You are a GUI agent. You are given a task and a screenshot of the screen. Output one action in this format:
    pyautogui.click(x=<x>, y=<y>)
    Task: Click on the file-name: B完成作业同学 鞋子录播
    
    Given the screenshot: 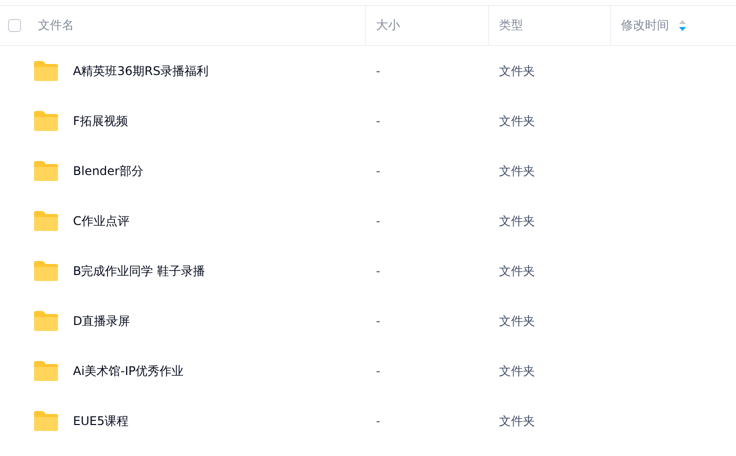 What is the action you would take?
    pyautogui.click(x=139, y=271)
    